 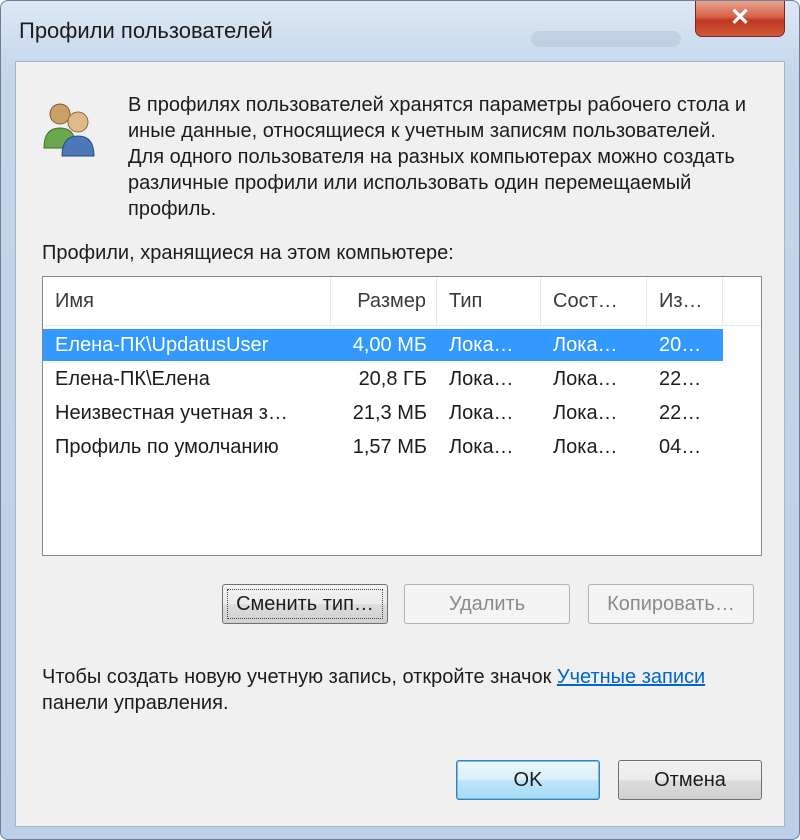 I want to click on users-icon, so click(x=69, y=130).